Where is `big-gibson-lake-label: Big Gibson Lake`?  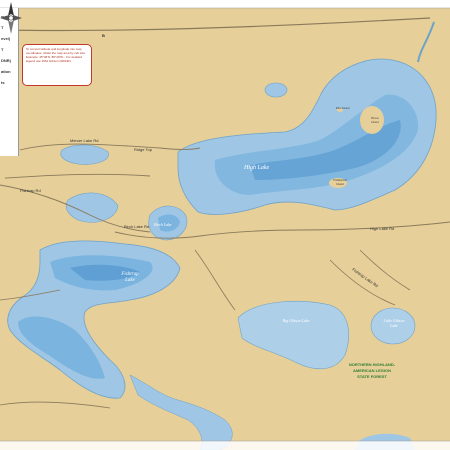 big-gibson-lake-label: Big Gibson Lake is located at coordinates (296, 320).